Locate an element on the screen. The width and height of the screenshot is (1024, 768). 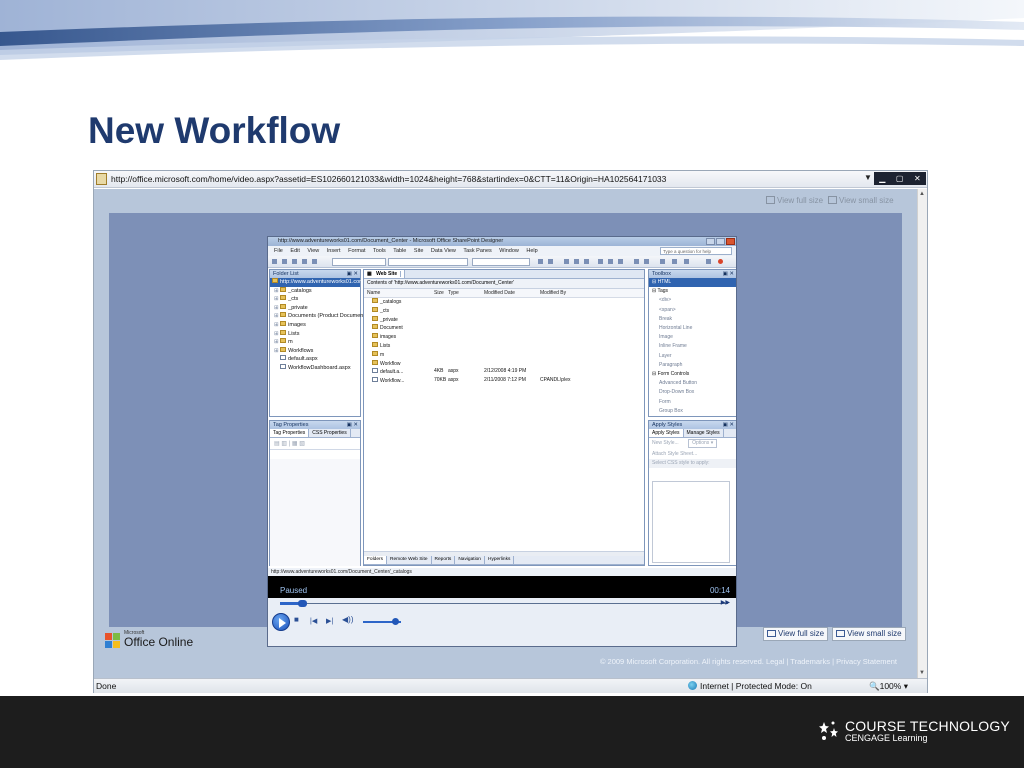
toolbox-section: ⊟ HTML is located at coordinates (692, 283).